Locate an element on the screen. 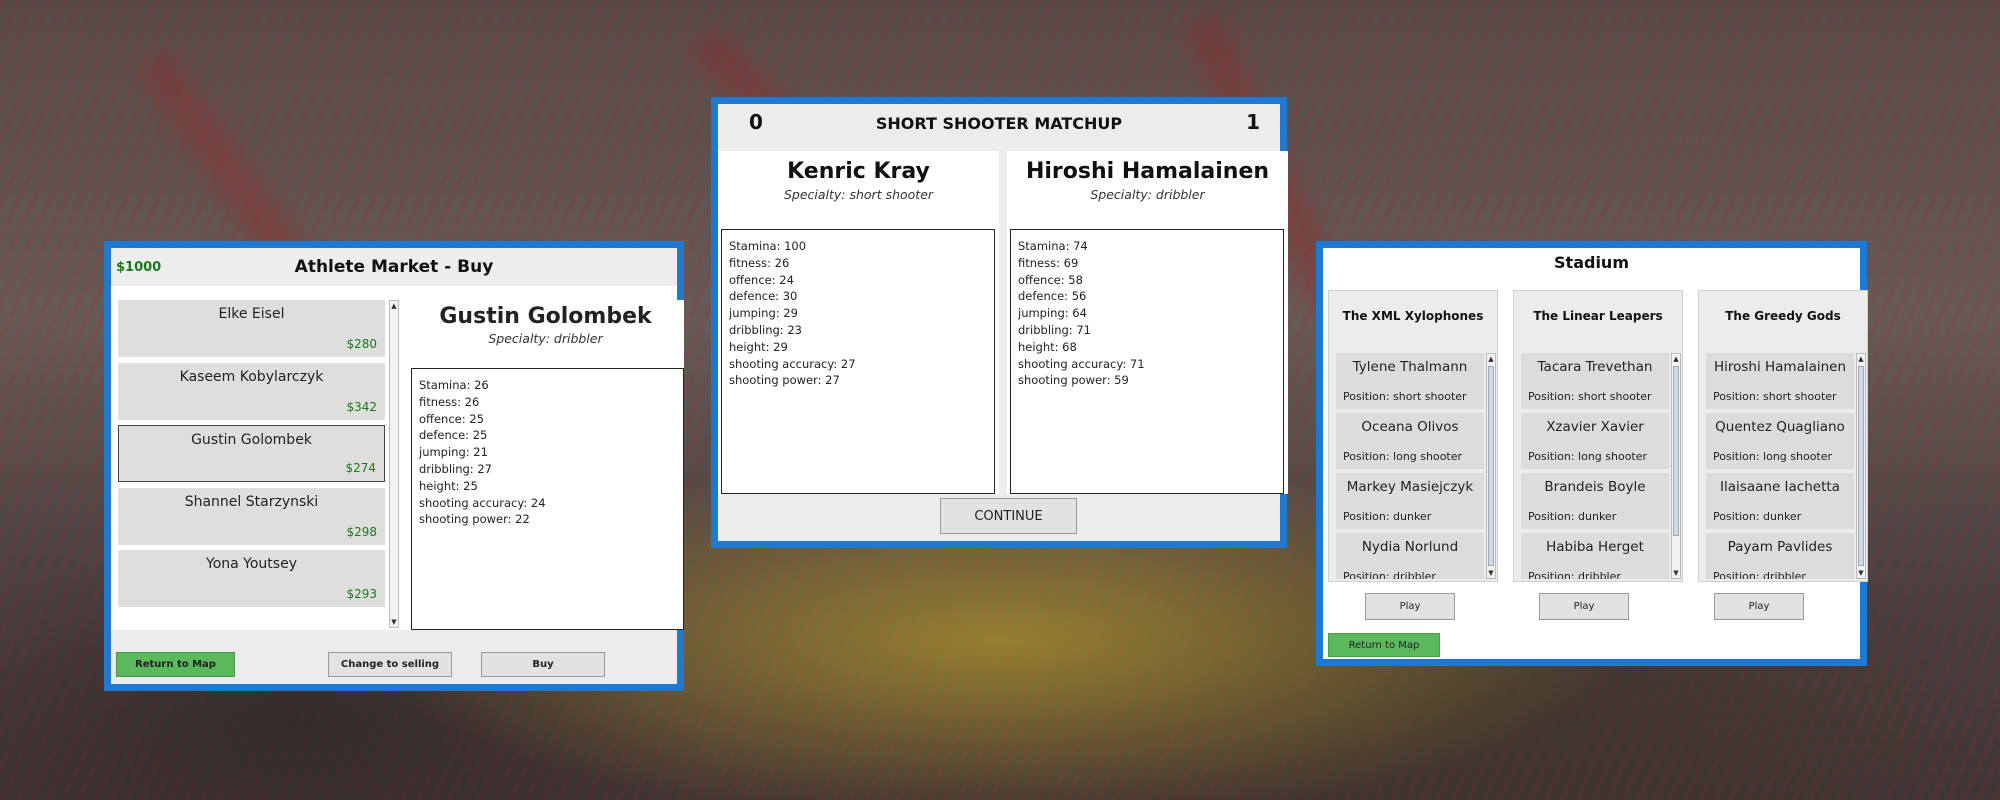 The height and width of the screenshot is (800, 2000). stat-line: Stamina: 74 is located at coordinates (1053, 246).